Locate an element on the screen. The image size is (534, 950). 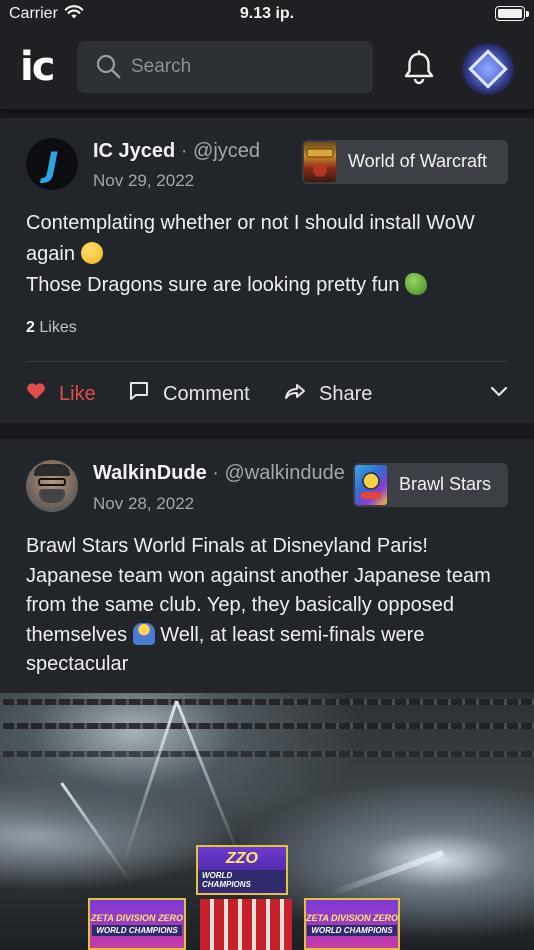
author-name: WalkinDude is located at coordinates (150, 473).